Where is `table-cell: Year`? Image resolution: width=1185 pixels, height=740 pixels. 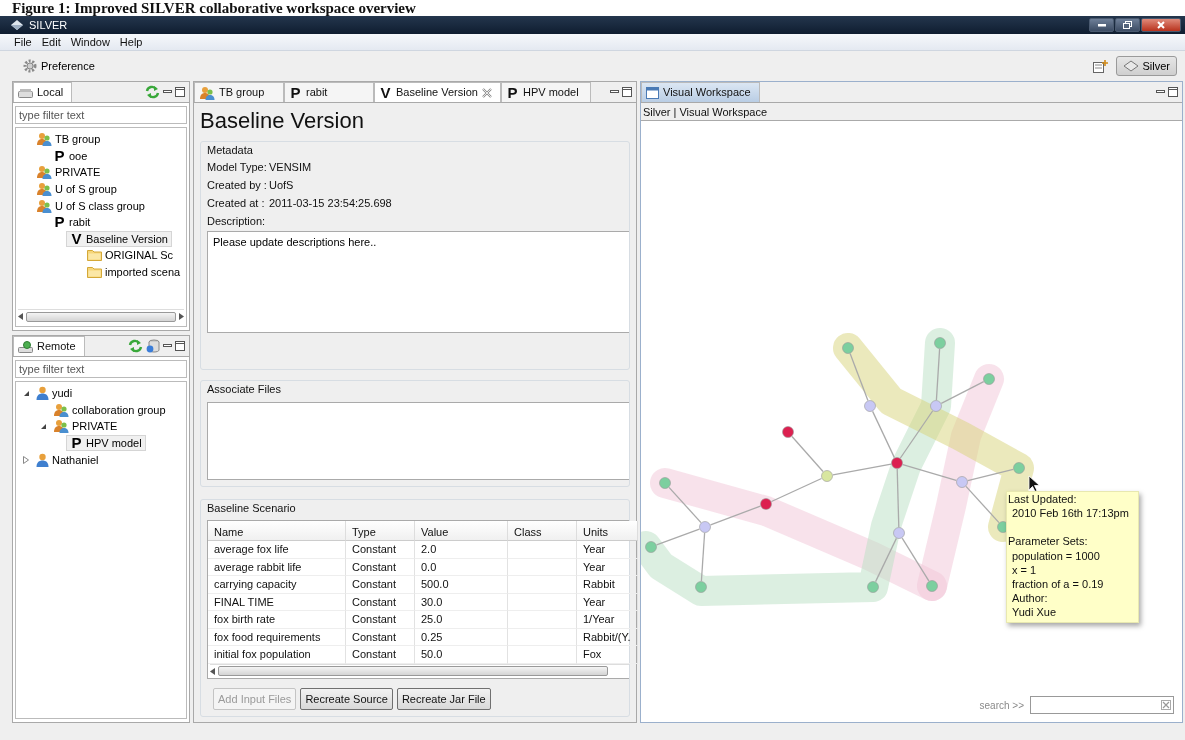
table-cell: Year is located at coordinates (607, 602).